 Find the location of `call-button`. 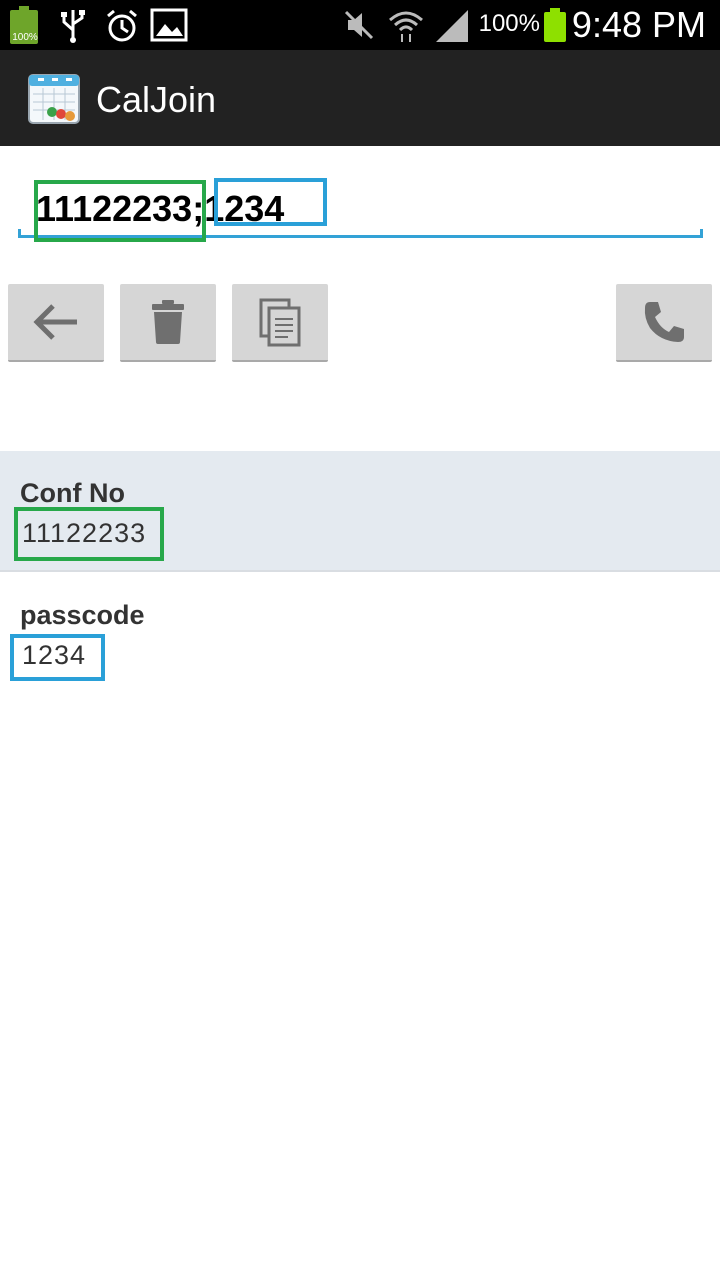

call-button is located at coordinates (664, 323).